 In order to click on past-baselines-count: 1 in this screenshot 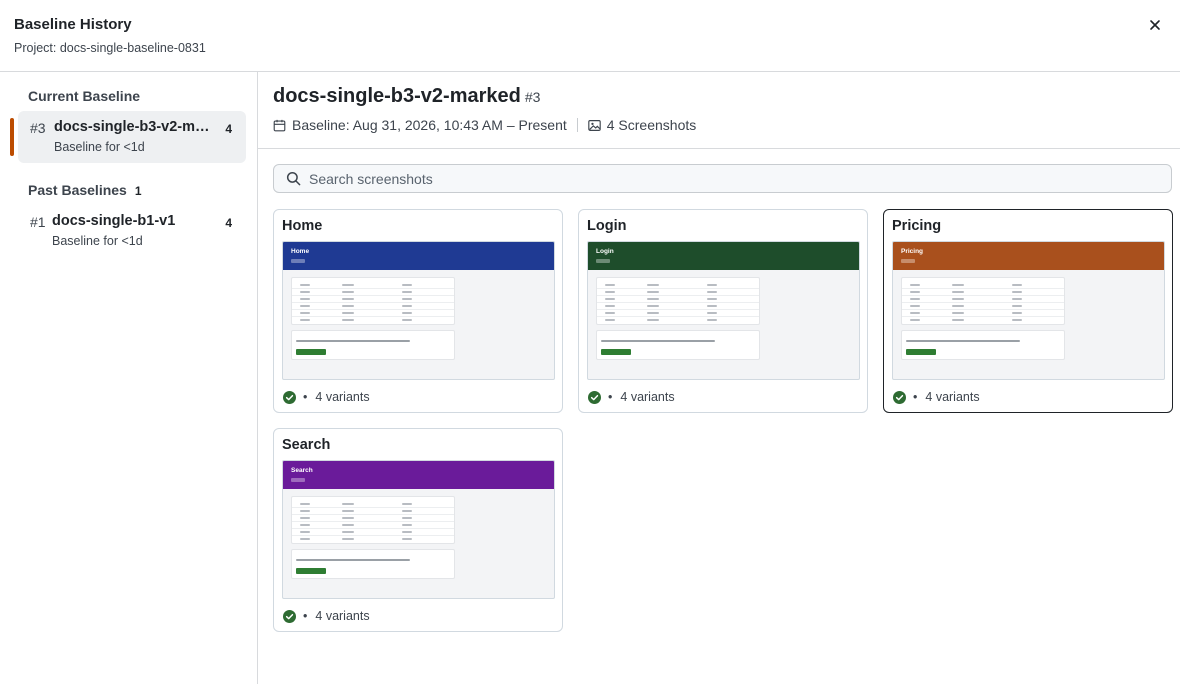, I will do `click(138, 191)`.